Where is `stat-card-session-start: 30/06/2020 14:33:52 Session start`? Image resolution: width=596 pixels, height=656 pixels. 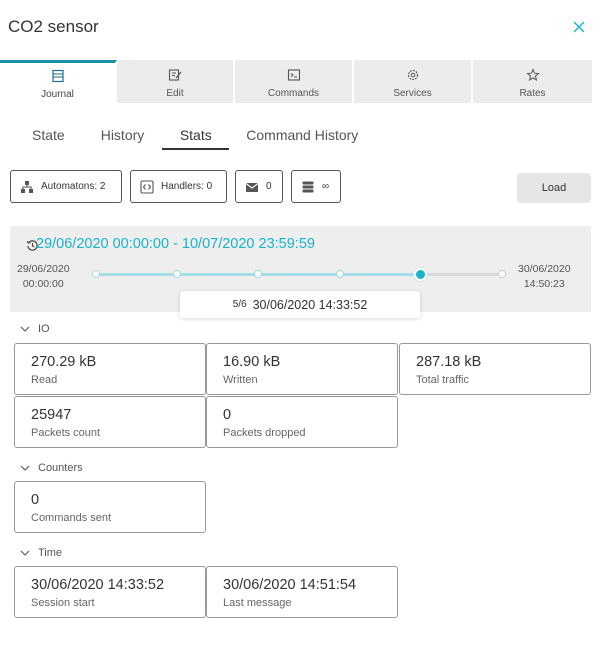
stat-card-session-start: 30/06/2020 14:33:52 Session start is located at coordinates (110, 592).